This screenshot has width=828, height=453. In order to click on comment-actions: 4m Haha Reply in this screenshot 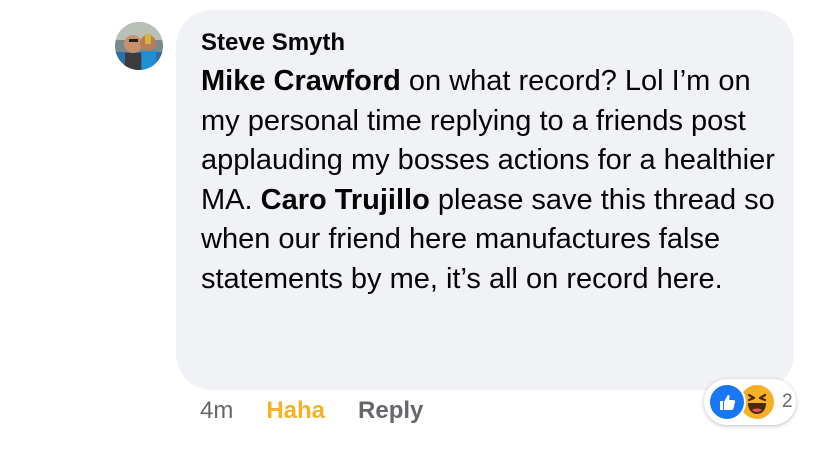, I will do `click(311, 411)`.